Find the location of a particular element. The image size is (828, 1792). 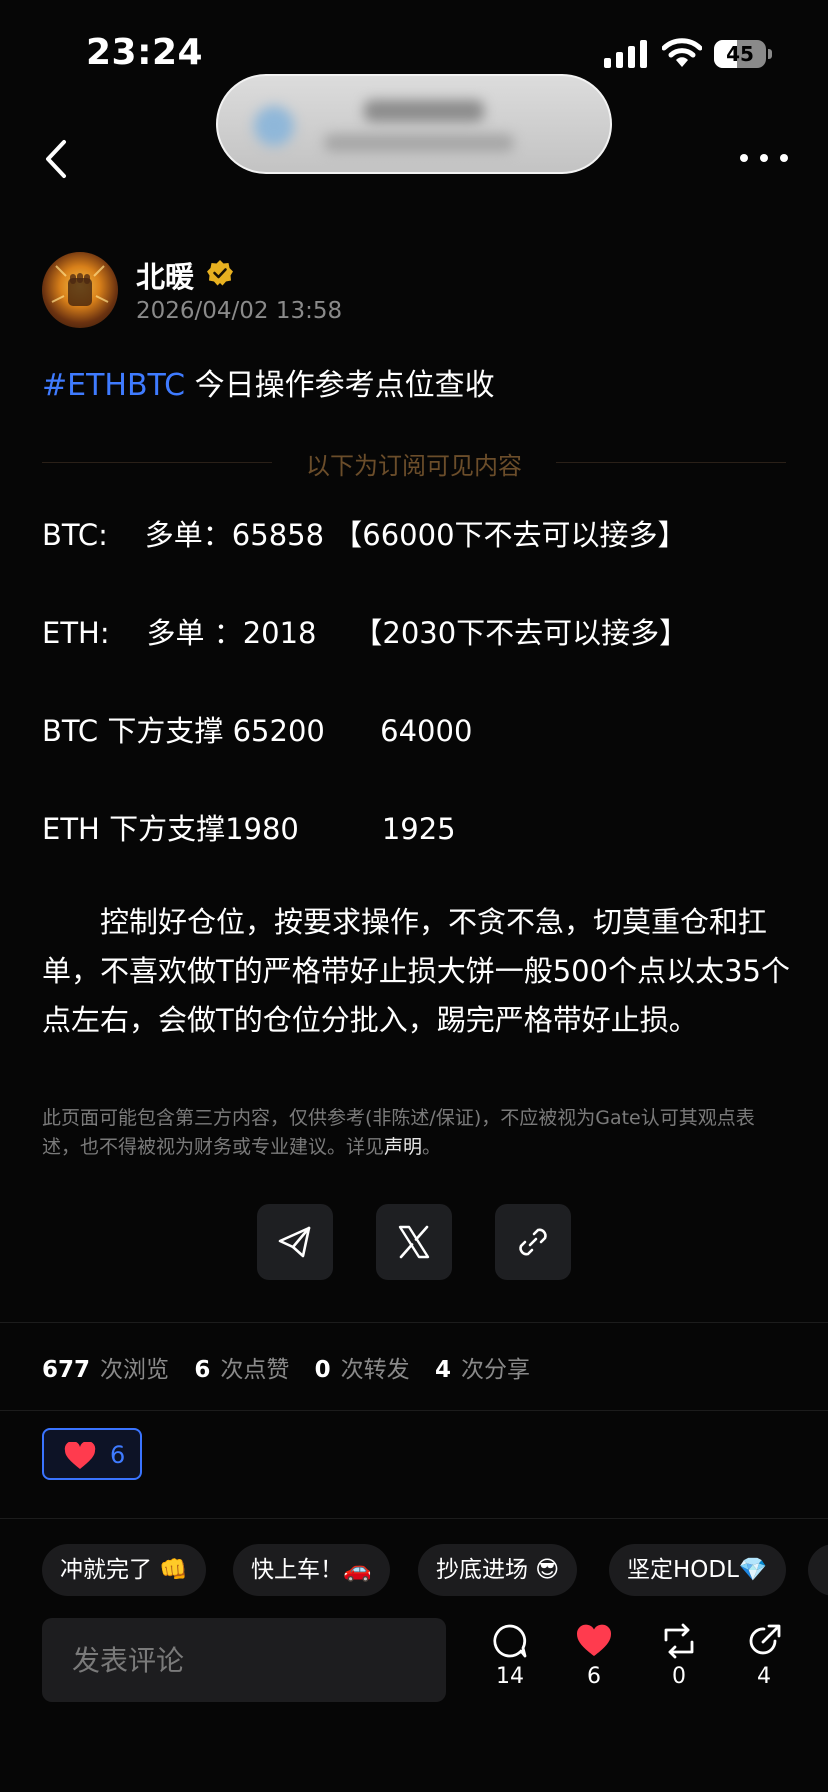

comment-input is located at coordinates (244, 1660).